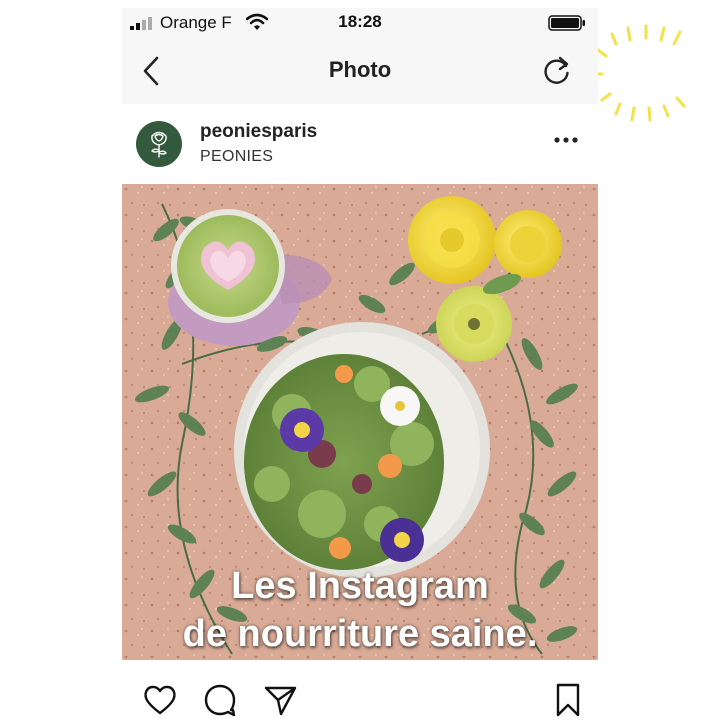 Image resolution: width=720 pixels, height=720 pixels. Describe the element at coordinates (568, 700) in the screenshot. I see `bookmark-icon` at that location.